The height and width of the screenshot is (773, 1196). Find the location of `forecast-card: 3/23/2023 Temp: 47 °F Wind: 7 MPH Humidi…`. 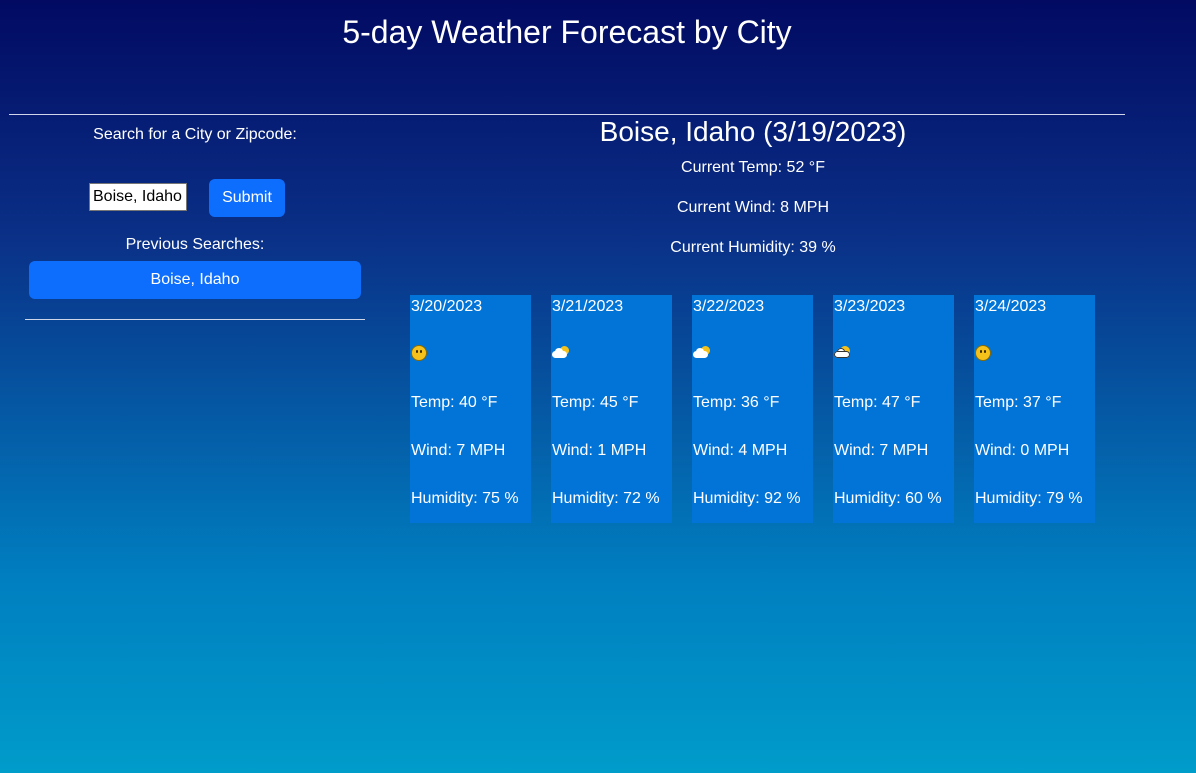

forecast-card: 3/23/2023 Temp: 47 °F Wind: 7 MPH Humidi… is located at coordinates (893, 409).